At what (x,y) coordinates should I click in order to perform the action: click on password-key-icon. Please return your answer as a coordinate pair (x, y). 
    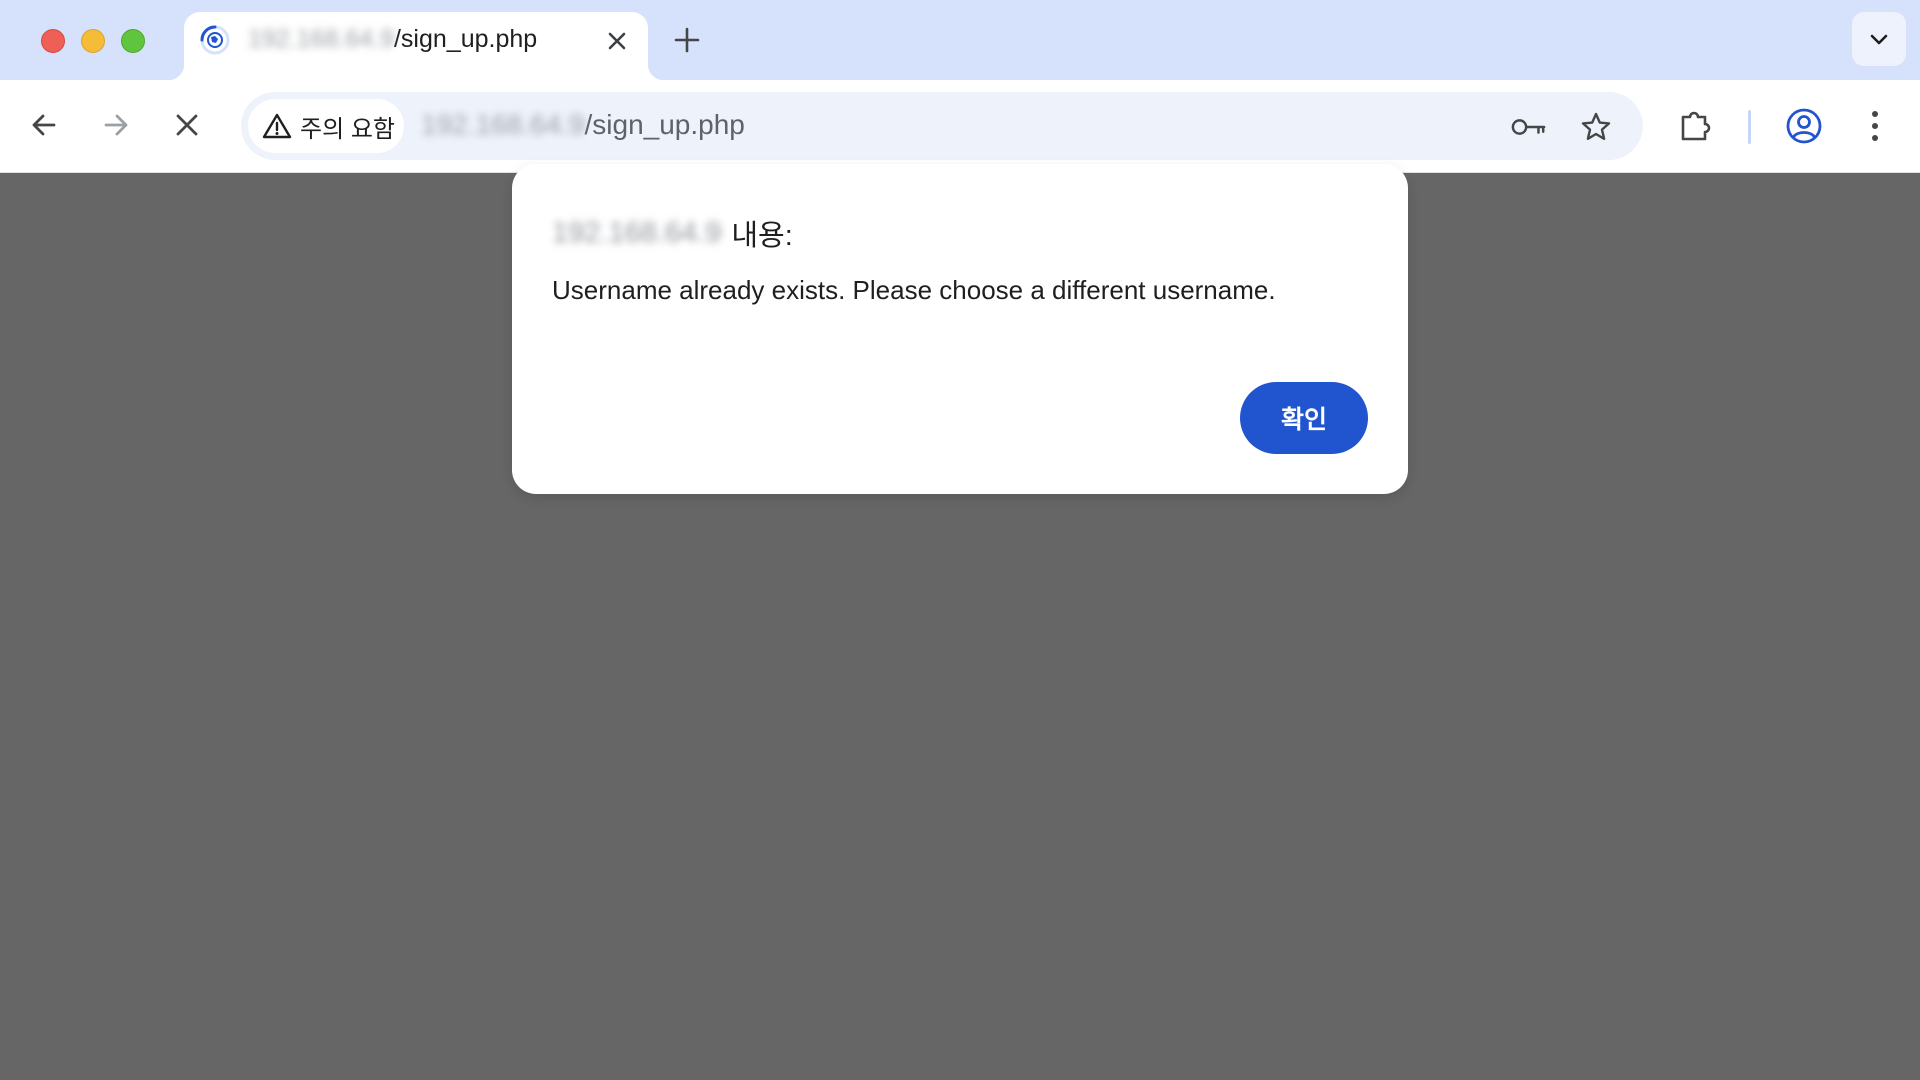
    Looking at the image, I should click on (1529, 127).